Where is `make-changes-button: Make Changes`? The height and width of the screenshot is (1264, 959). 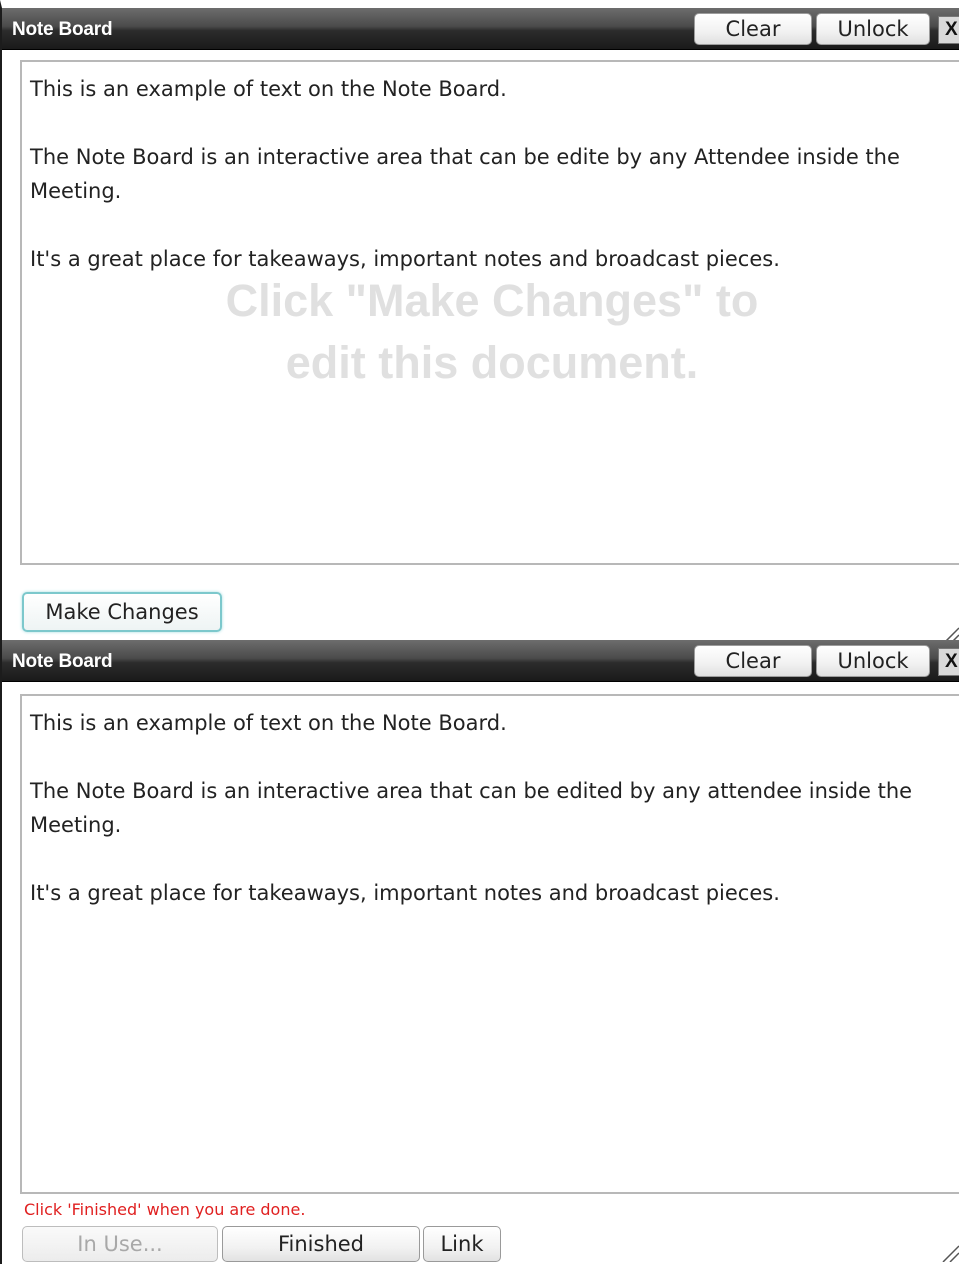 make-changes-button: Make Changes is located at coordinates (122, 612).